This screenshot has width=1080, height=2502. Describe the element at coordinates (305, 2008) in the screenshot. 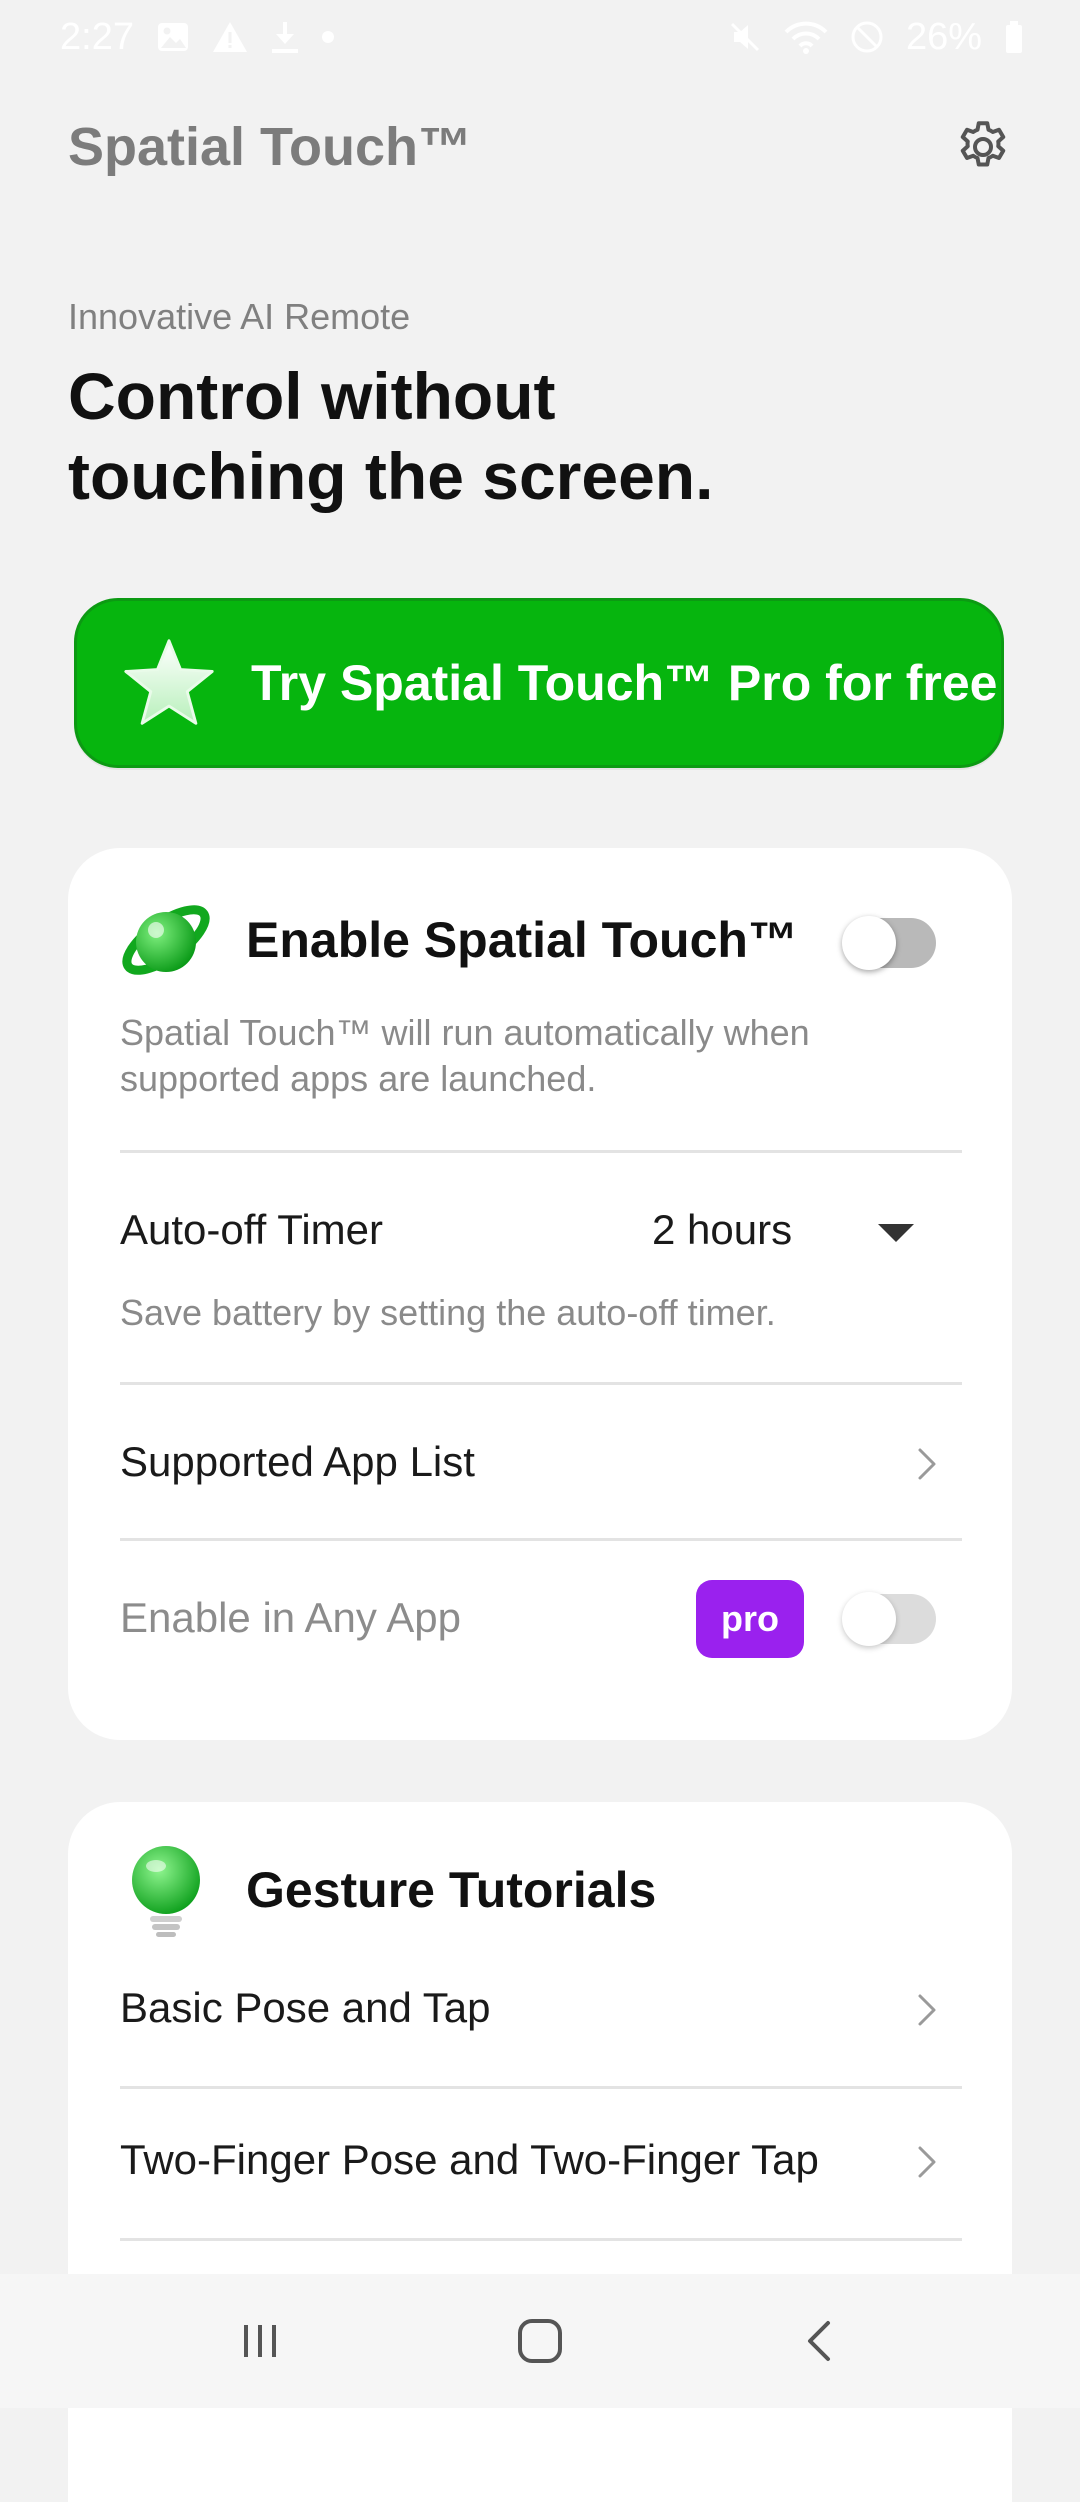

I see `tutorial-item-basic-pose: Basic Pose and Tap` at that location.